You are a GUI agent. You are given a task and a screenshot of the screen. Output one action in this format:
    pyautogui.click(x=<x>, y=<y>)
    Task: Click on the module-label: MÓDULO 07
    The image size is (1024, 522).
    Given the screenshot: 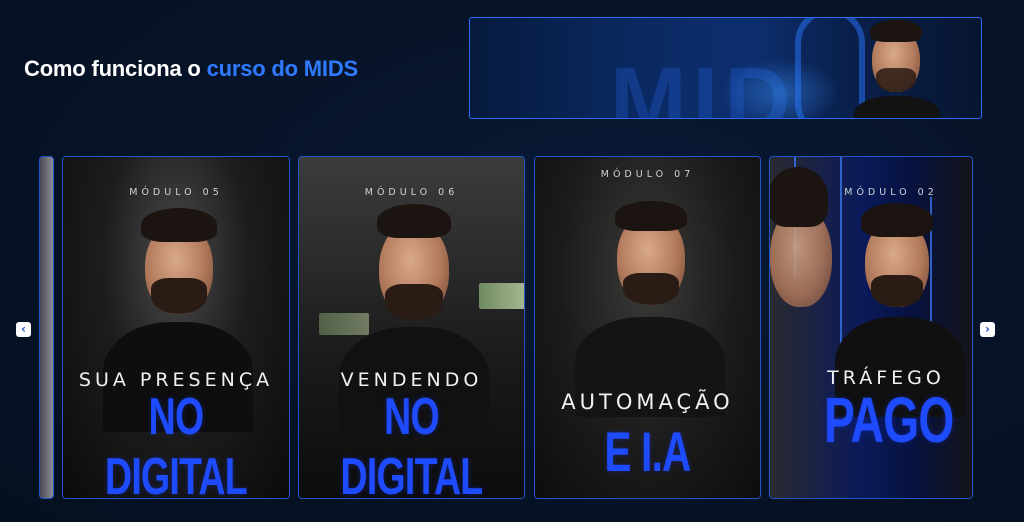 What is the action you would take?
    pyautogui.click(x=647, y=174)
    